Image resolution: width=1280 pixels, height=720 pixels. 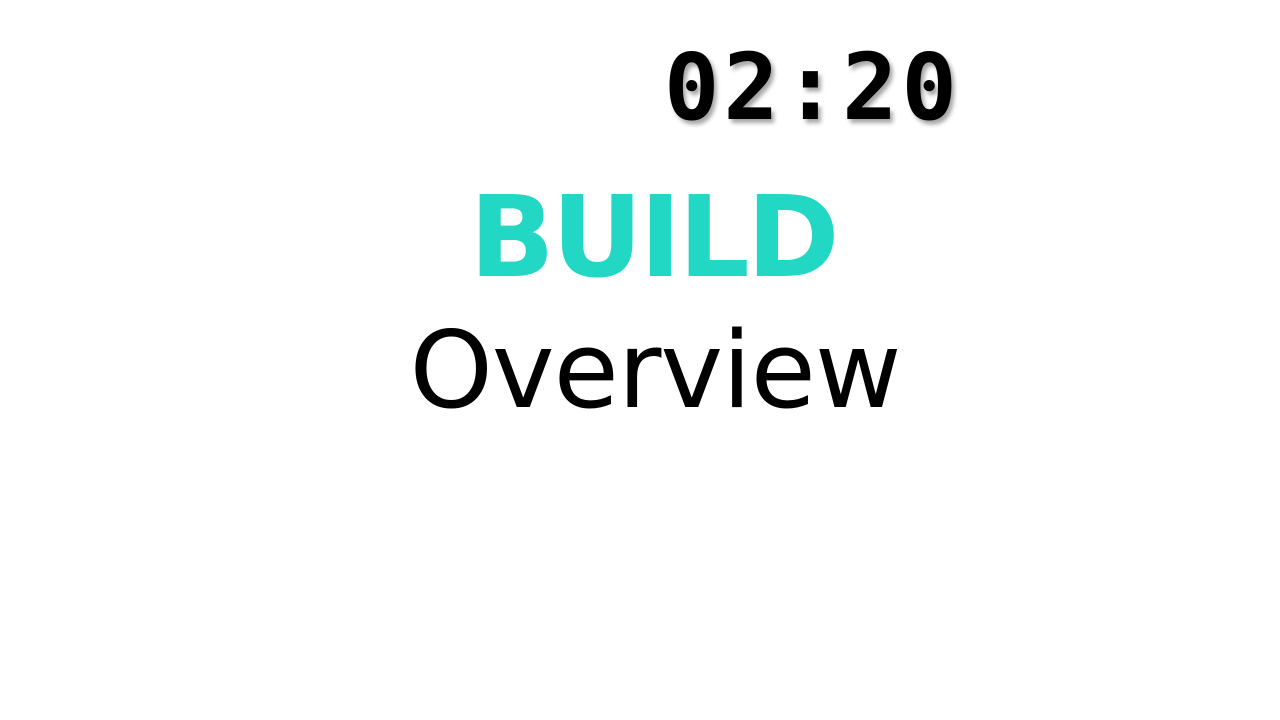 I want to click on countdown-timer: 02:20, so click(x=812, y=87).